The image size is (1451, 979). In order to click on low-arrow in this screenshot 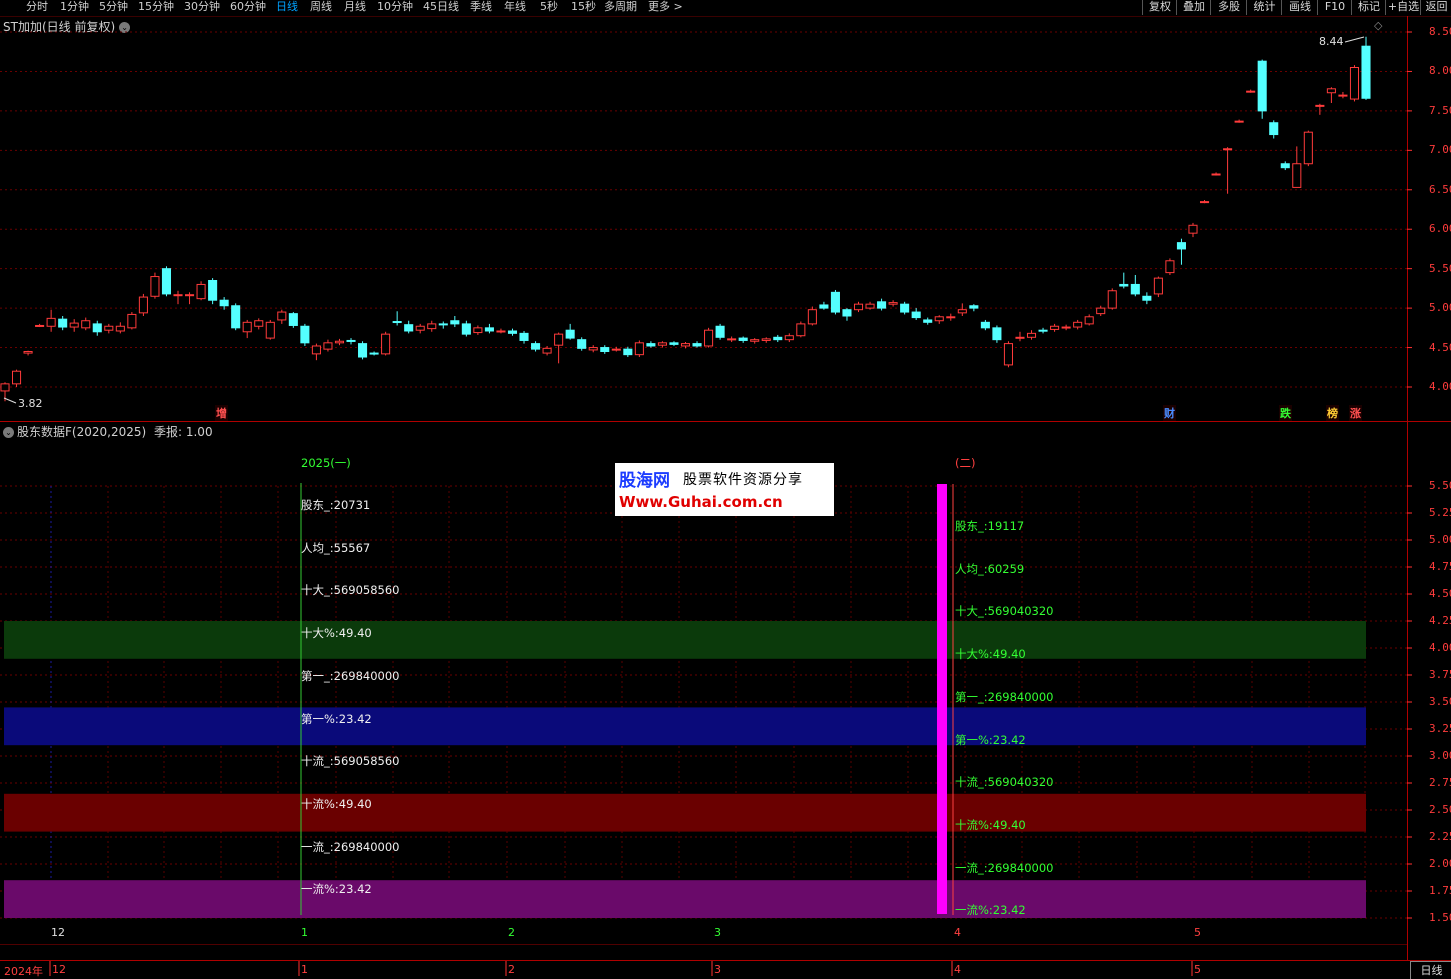, I will do `click(10, 400)`.